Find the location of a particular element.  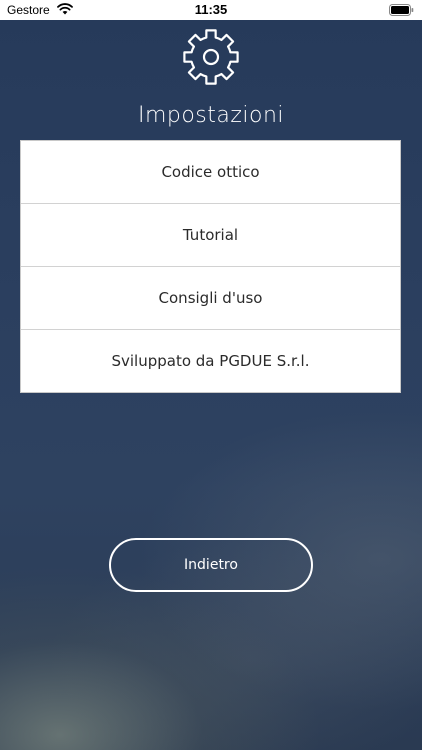

status-time: 11:35 is located at coordinates (211, 9).